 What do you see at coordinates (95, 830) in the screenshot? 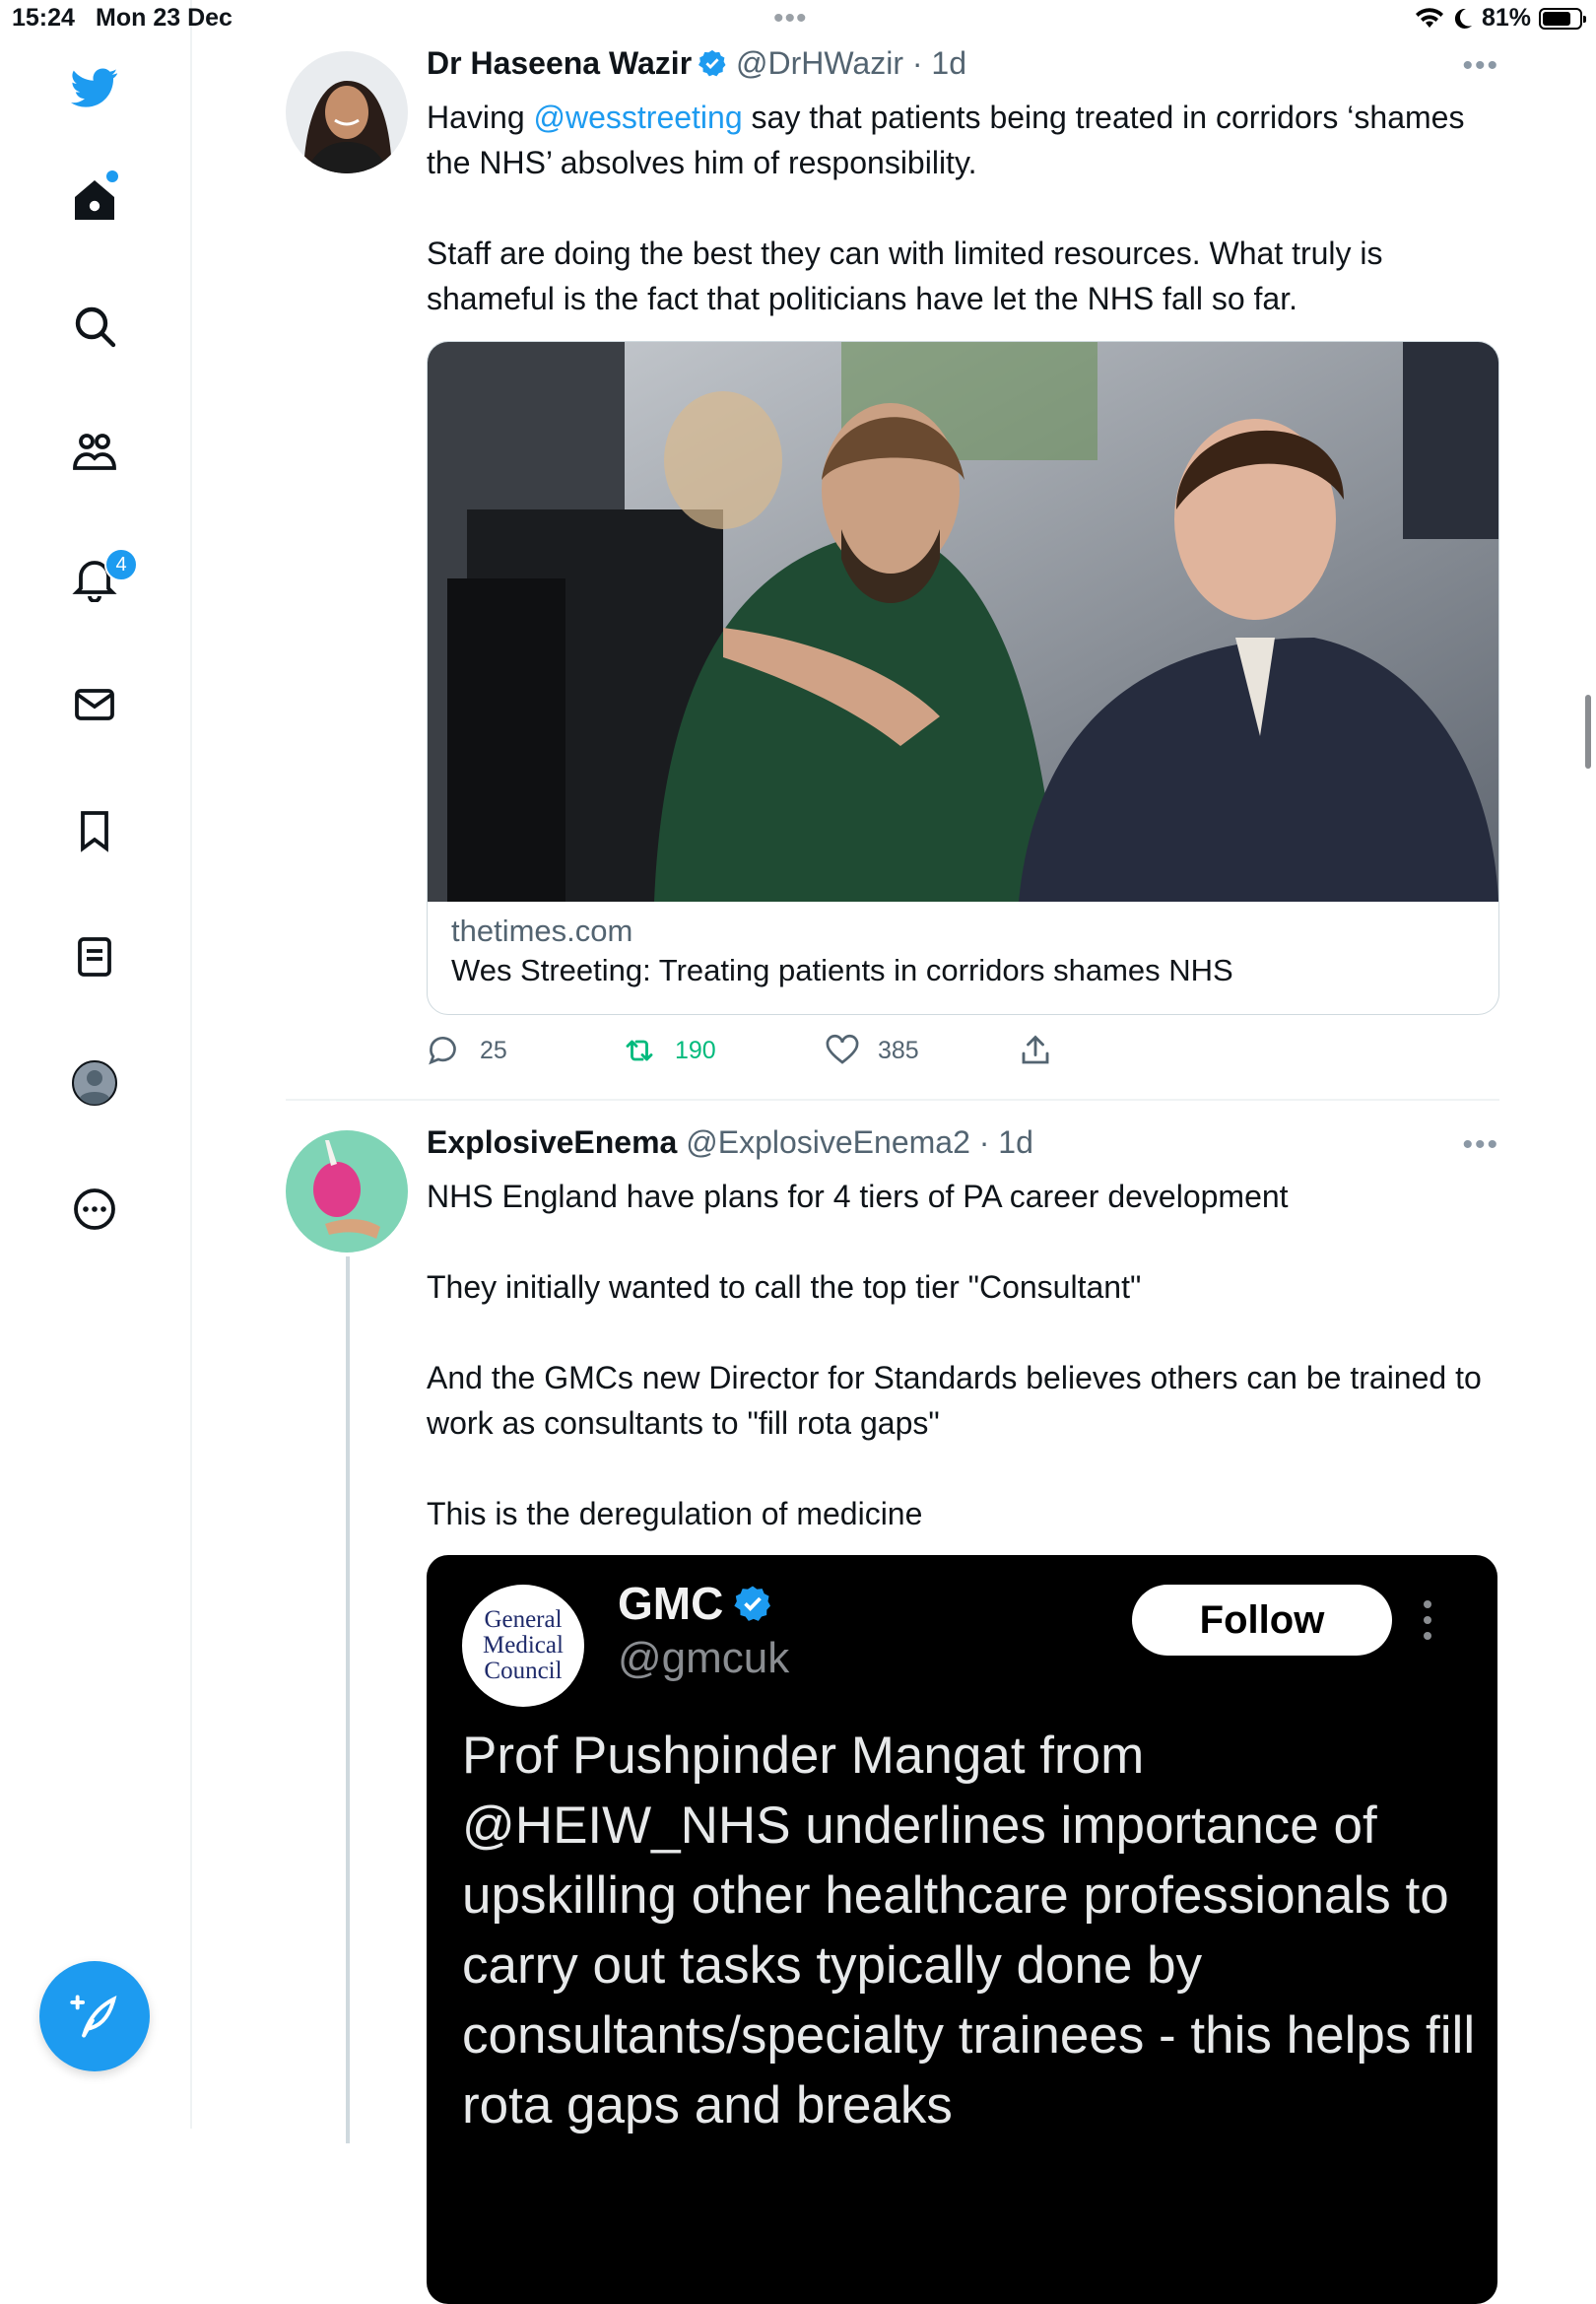
I see `bookmarks-icon` at bounding box center [95, 830].